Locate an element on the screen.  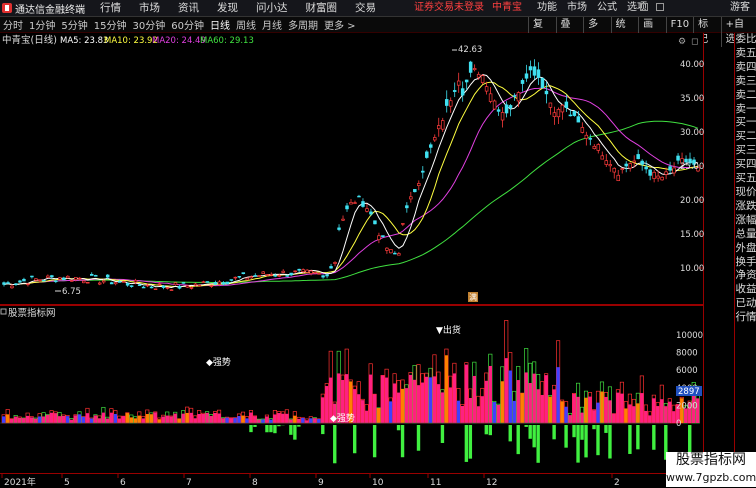
date-tick-0: 2021年 is located at coordinates (20, 482).